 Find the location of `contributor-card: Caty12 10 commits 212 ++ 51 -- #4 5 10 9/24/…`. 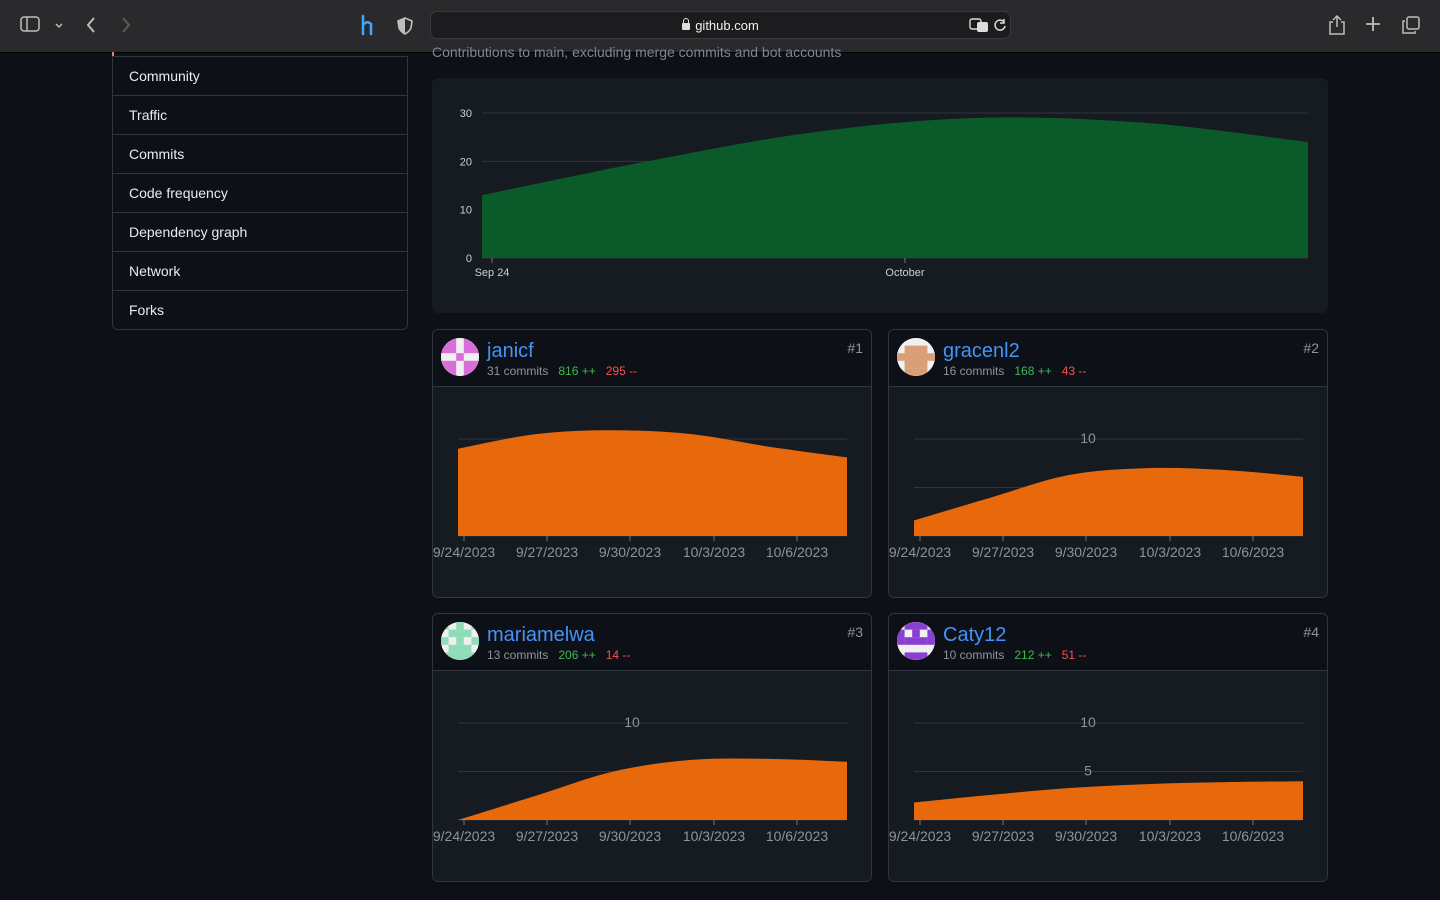

contributor-card: Caty12 10 commits 212 ++ 51 -- #4 5 10 9/24/… is located at coordinates (1108, 747).